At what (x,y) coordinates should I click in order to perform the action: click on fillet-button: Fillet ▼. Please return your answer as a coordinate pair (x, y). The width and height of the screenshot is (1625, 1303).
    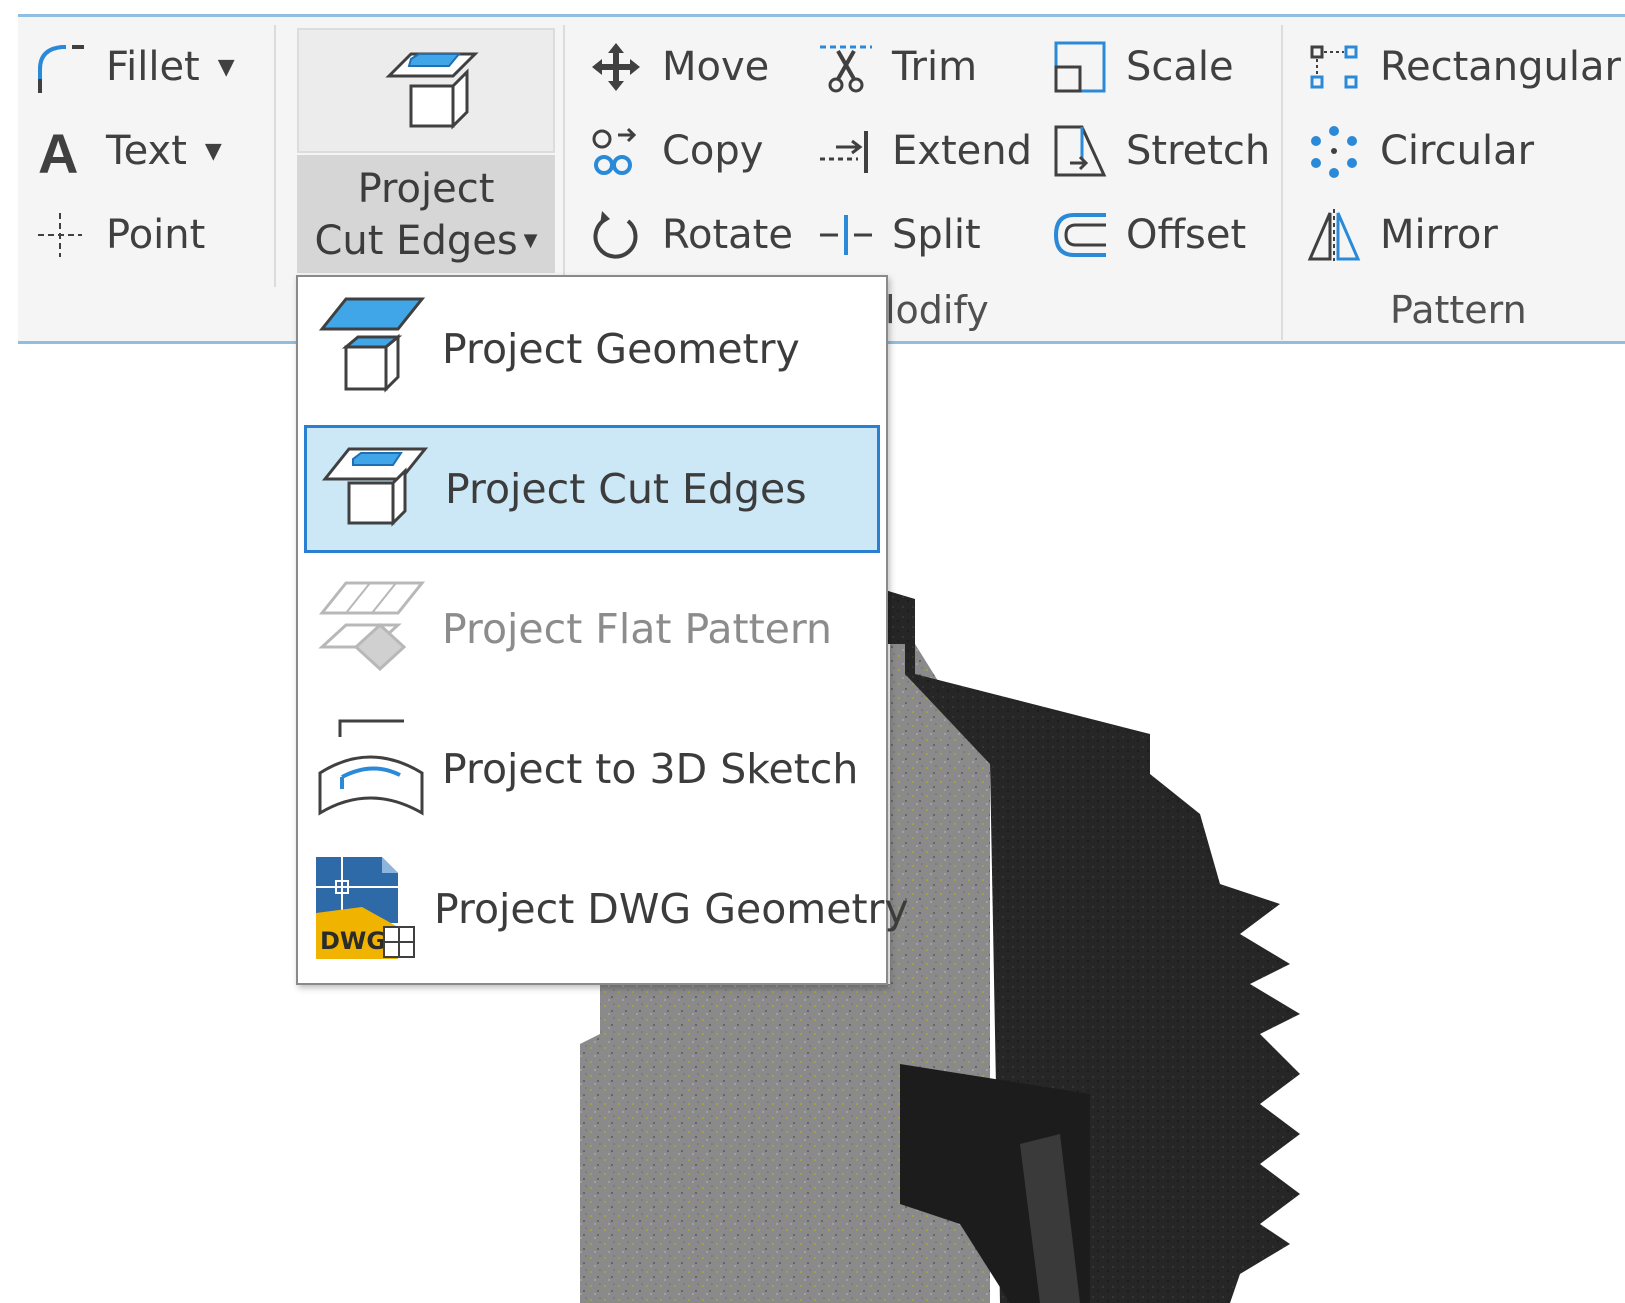
    Looking at the image, I should click on (133, 67).